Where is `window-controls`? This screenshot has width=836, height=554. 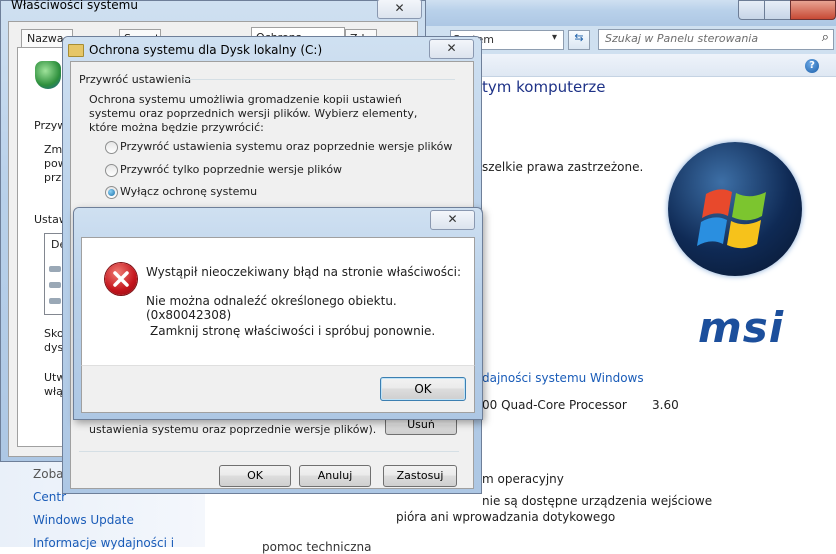
window-controls is located at coordinates (787, 10).